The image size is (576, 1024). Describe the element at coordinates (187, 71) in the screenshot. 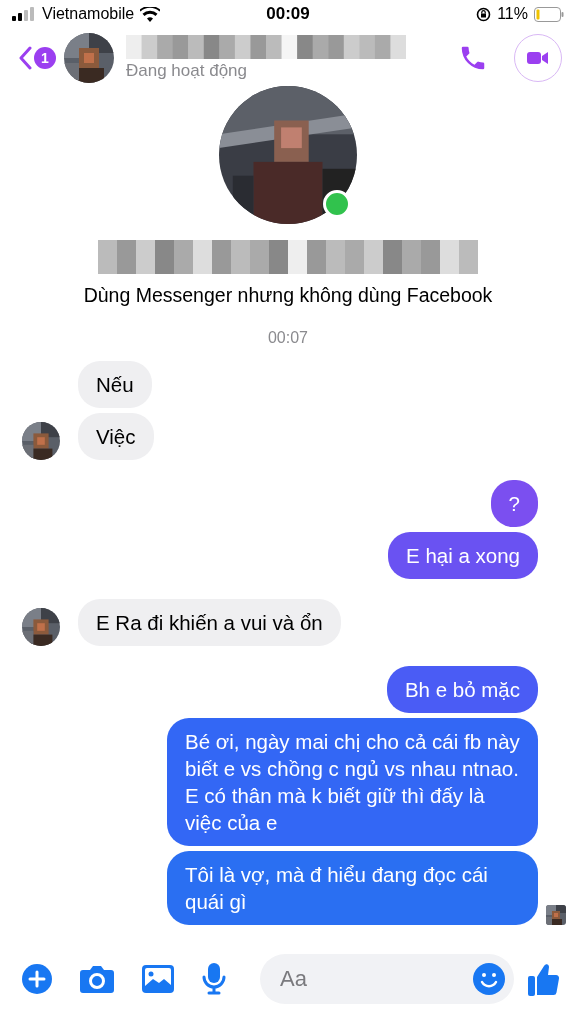

I see `active-status: Đang hoạt động` at that location.